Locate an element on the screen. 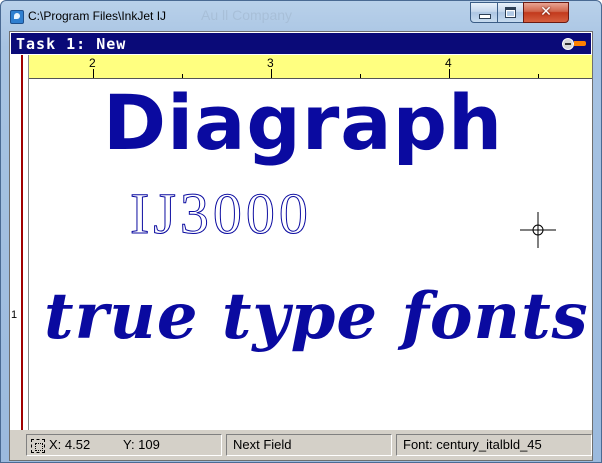  text-field-diagraph: Diagraph is located at coordinates (303, 123).